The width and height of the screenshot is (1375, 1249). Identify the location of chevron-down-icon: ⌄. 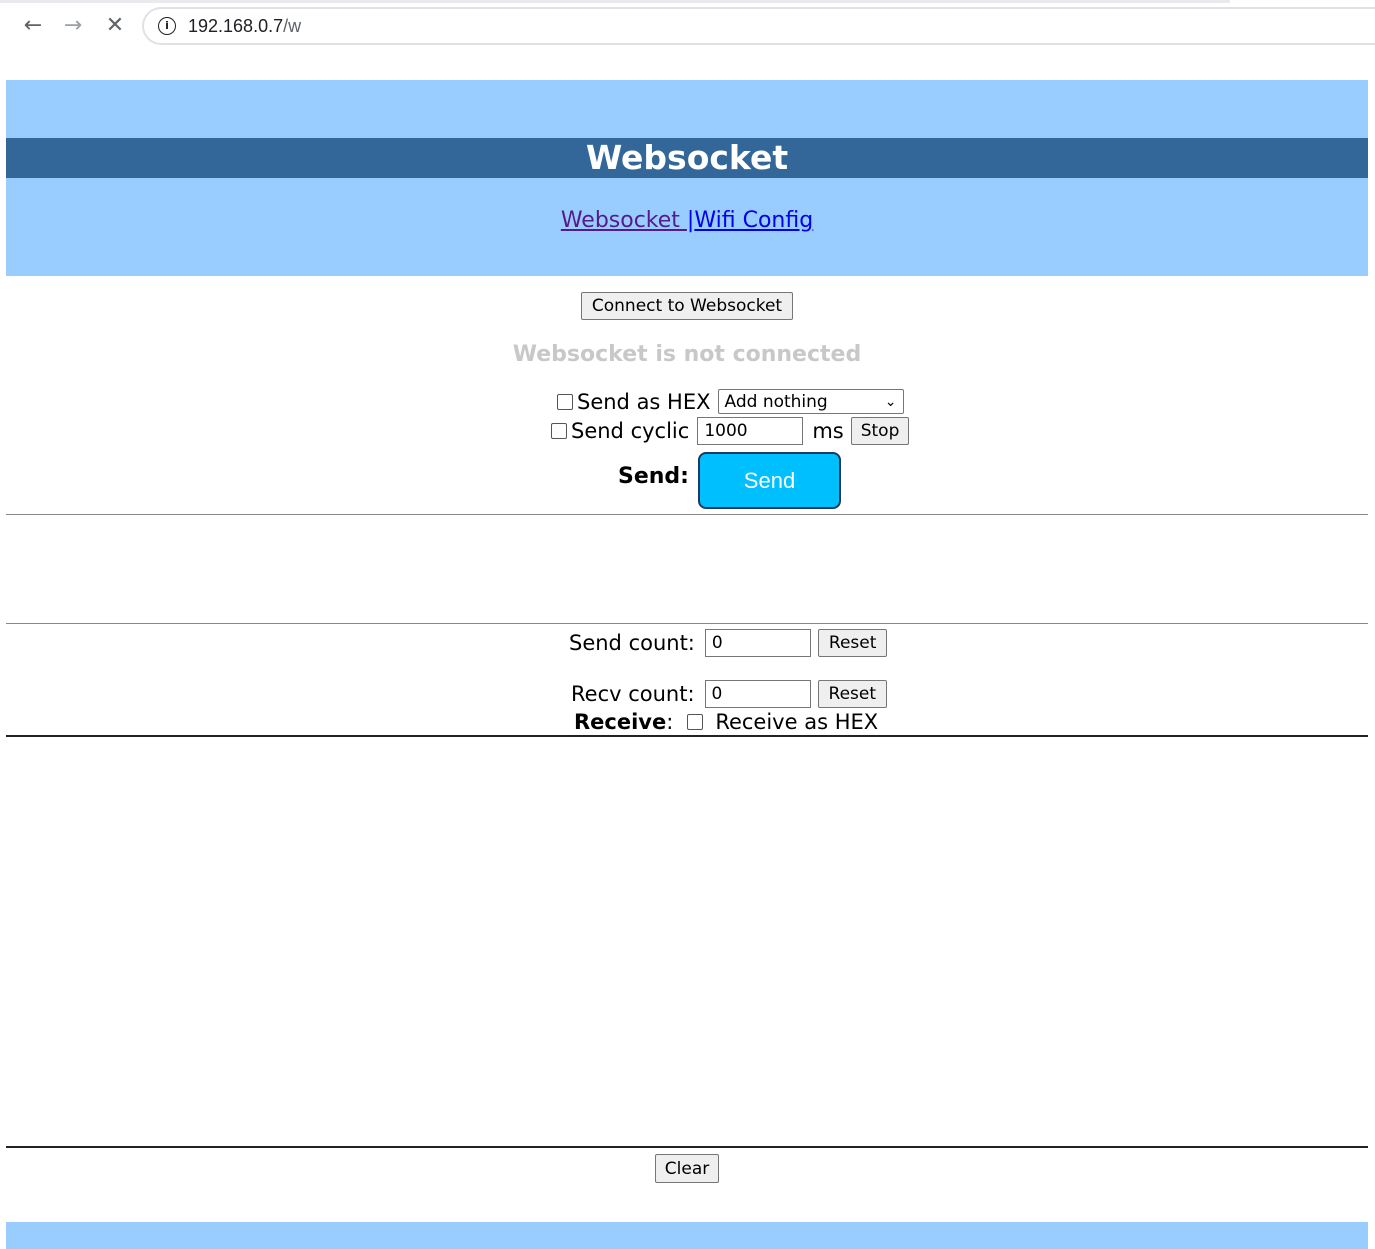
(890, 401).